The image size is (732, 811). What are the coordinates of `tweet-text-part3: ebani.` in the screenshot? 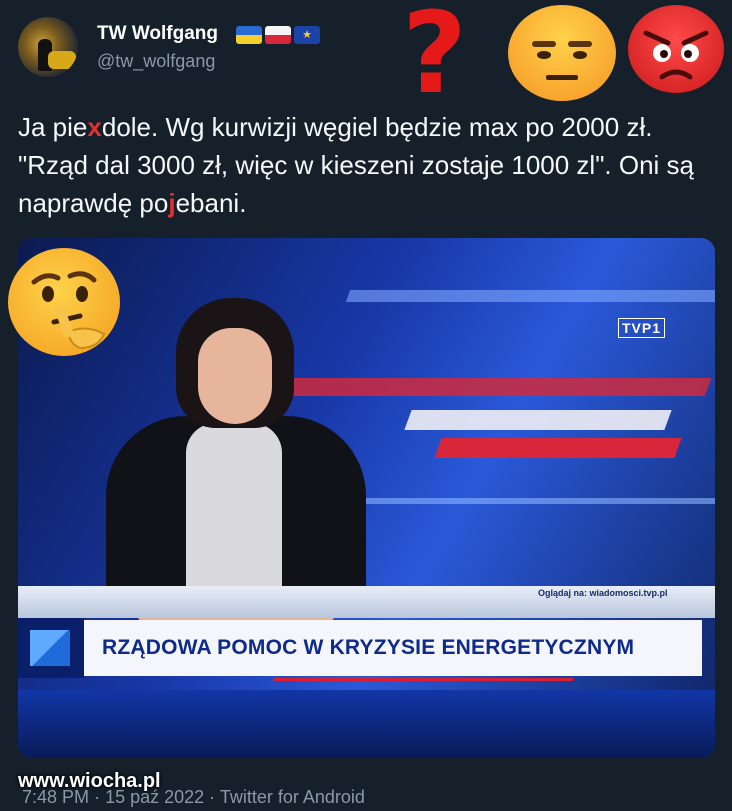 It's located at (211, 203).